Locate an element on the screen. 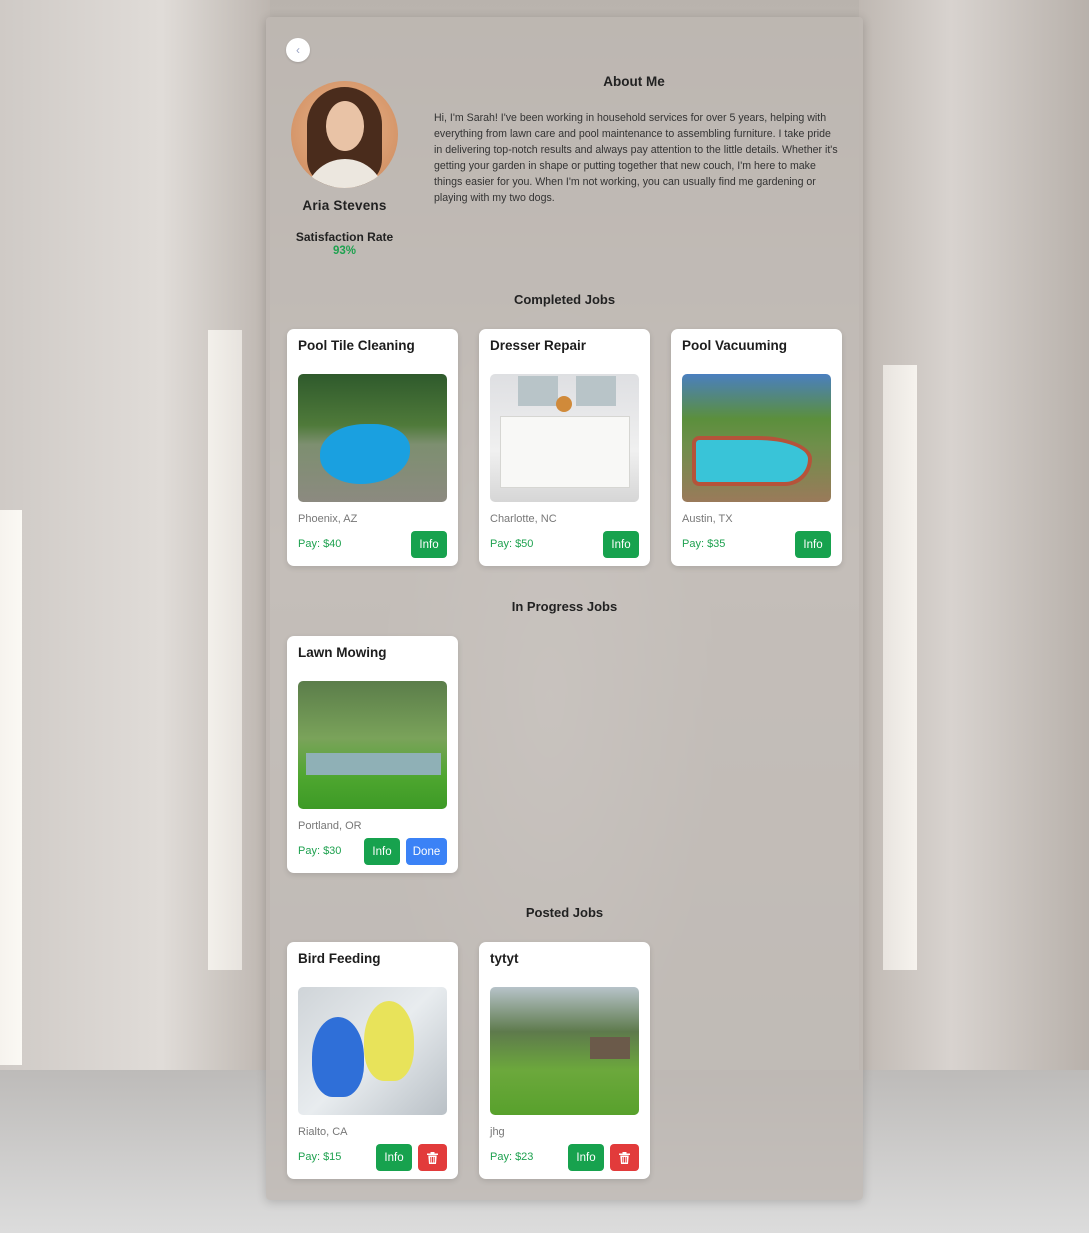  job-card: tytyt jhg Pay: $23 Info is located at coordinates (564, 1060).